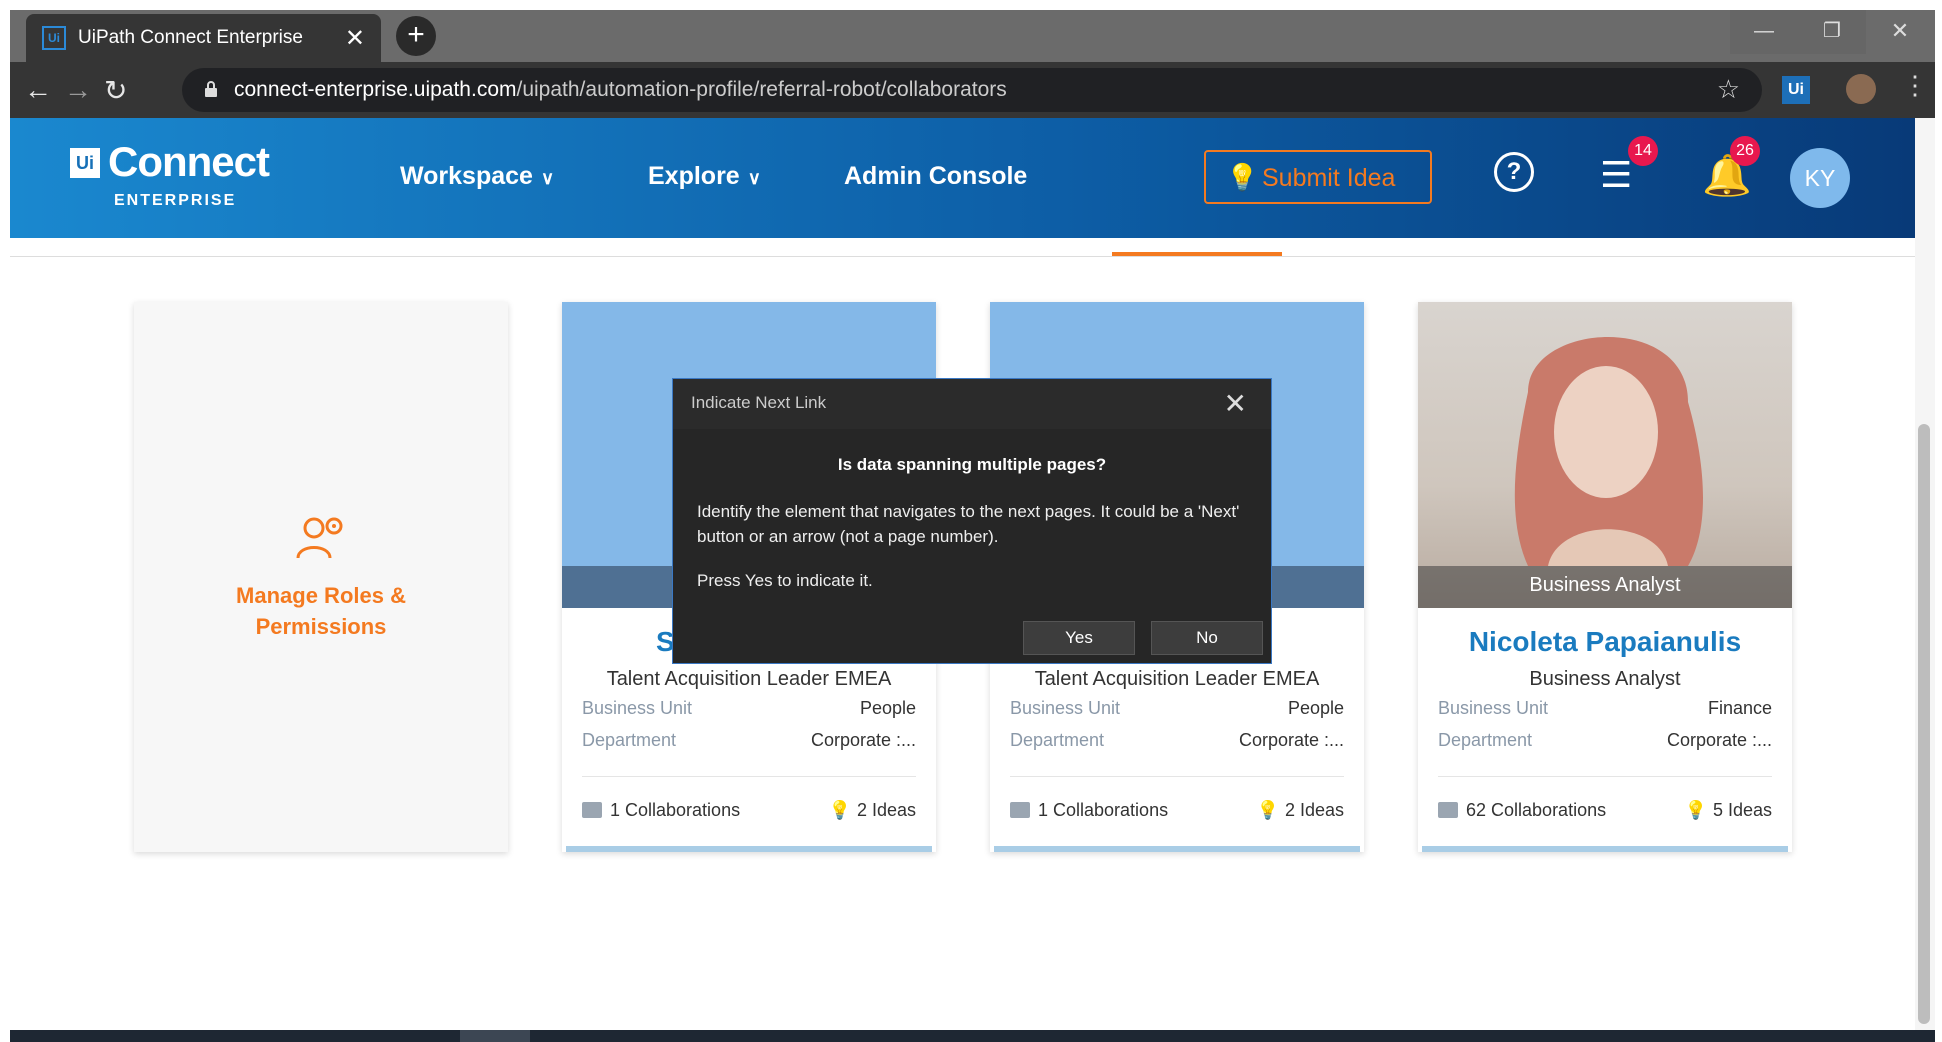  I want to click on collaborator-role: Business Analyst, so click(1605, 679).